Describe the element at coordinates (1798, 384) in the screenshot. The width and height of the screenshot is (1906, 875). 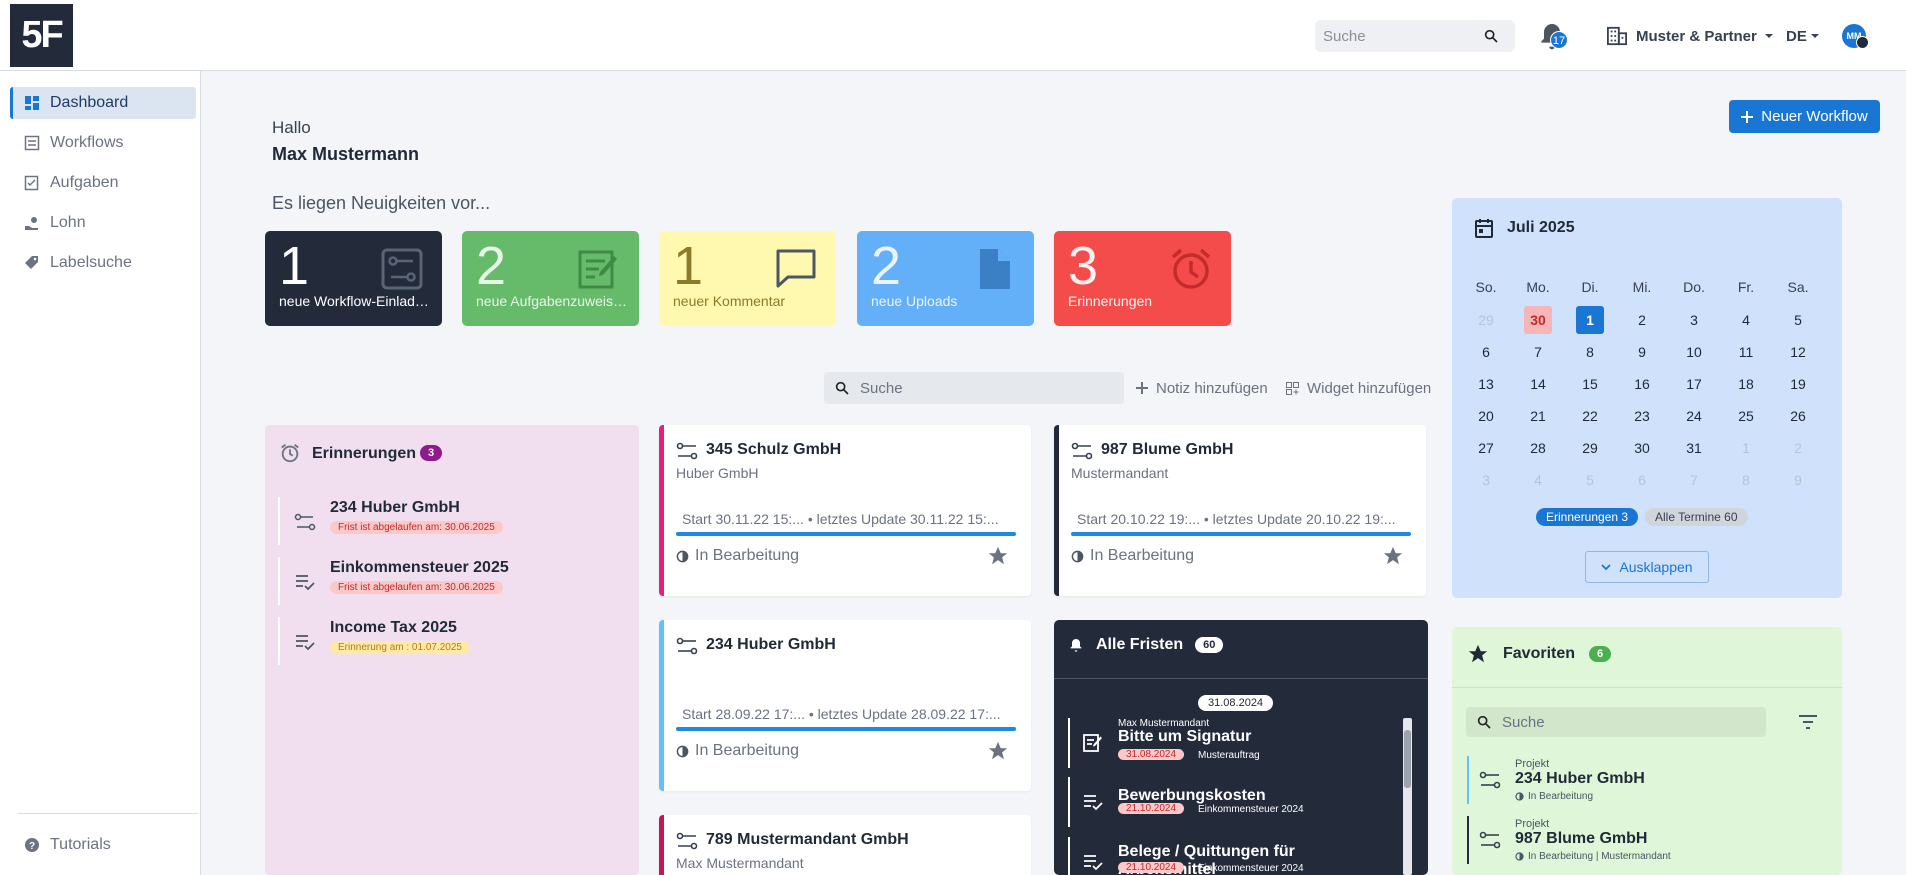
I see `calendar-day: 19` at that location.